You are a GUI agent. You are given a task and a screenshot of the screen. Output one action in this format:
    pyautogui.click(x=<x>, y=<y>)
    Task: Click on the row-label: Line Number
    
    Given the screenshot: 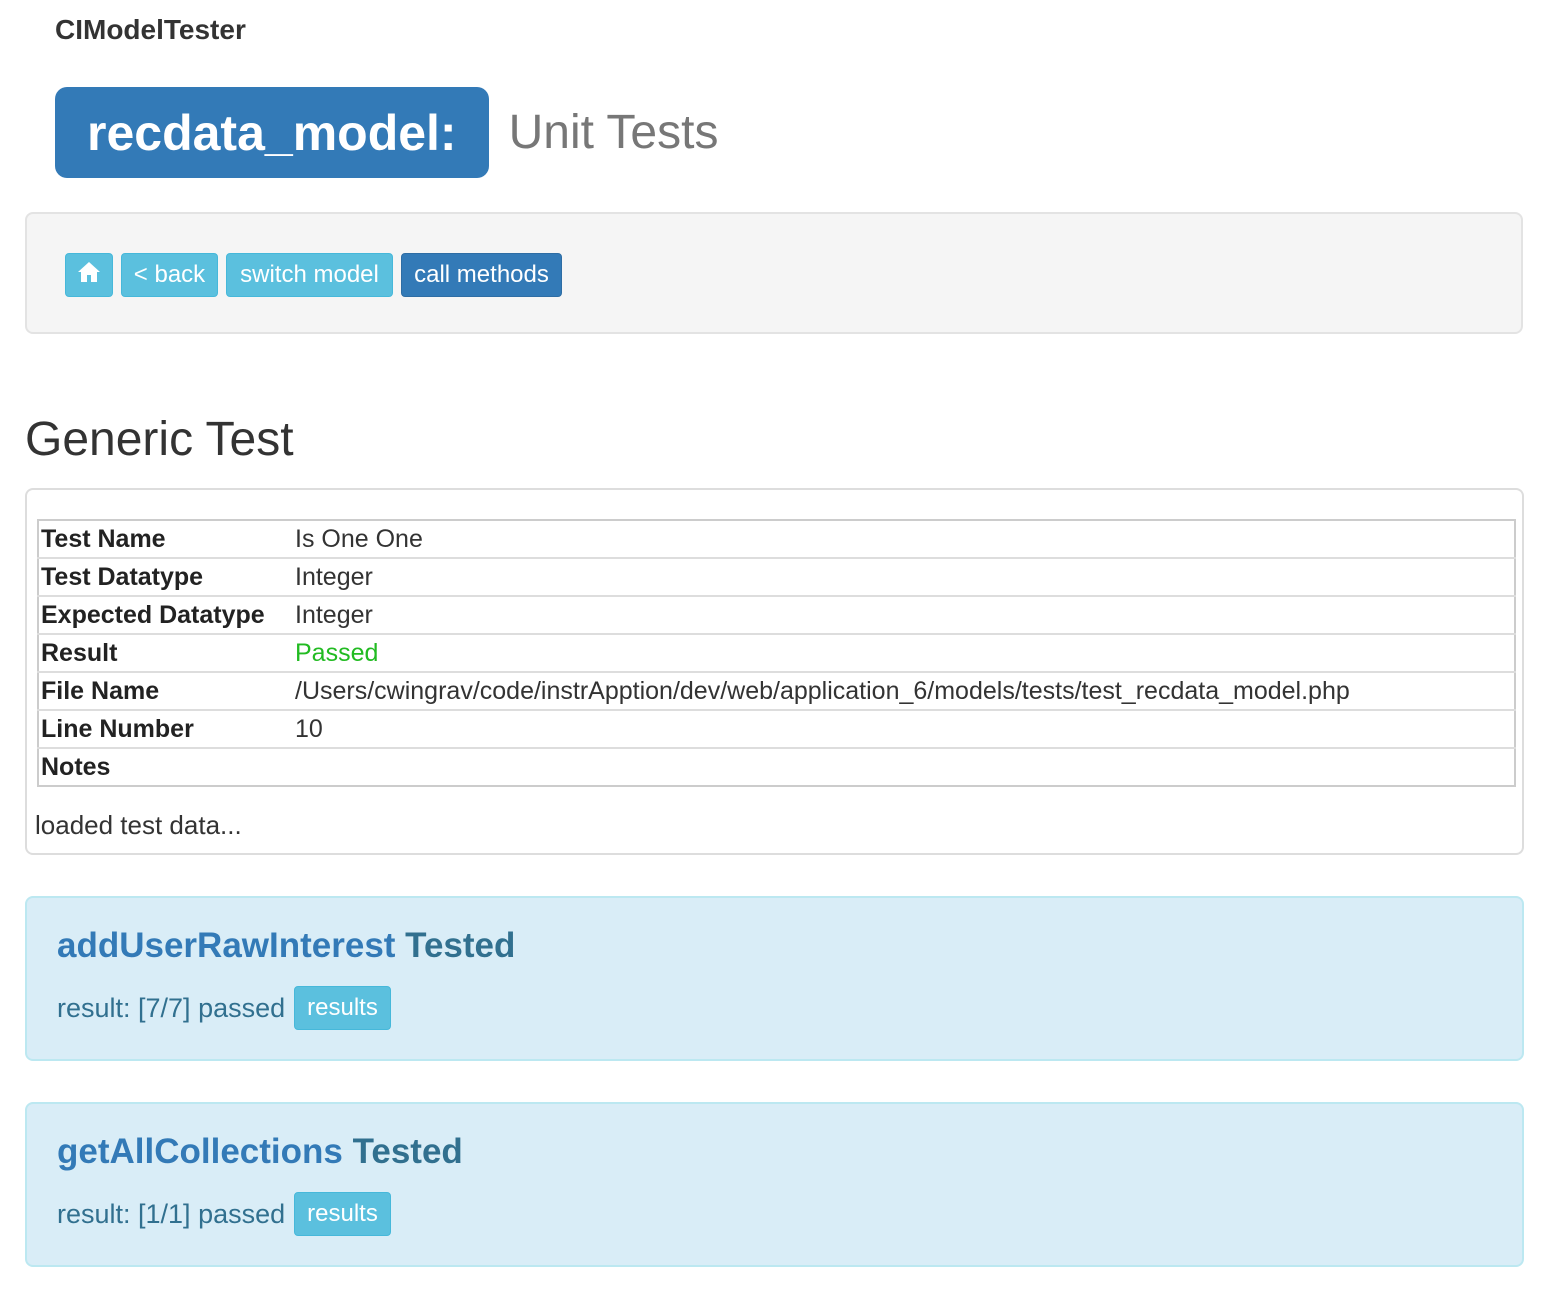 What is the action you would take?
    pyautogui.click(x=165, y=728)
    